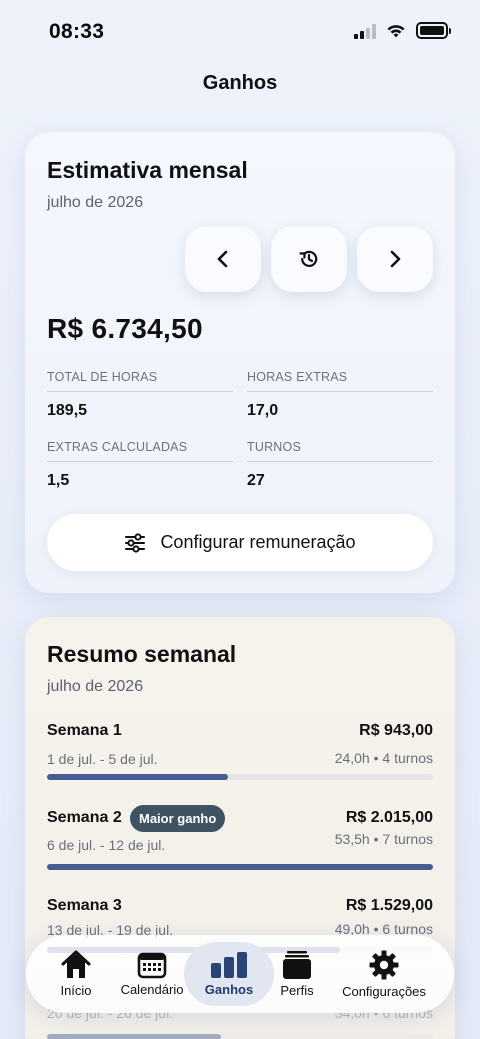  I want to click on chart-icon, so click(229, 965).